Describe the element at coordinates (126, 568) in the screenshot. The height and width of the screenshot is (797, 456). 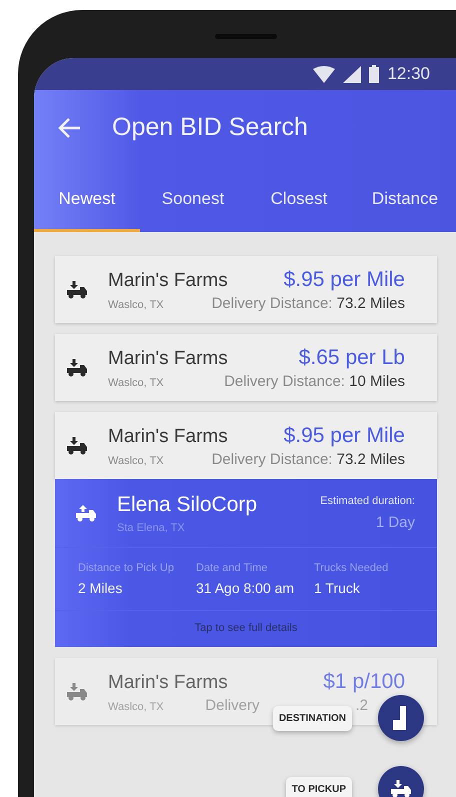
I see `detail-label: Distance to Pick Up` at that location.